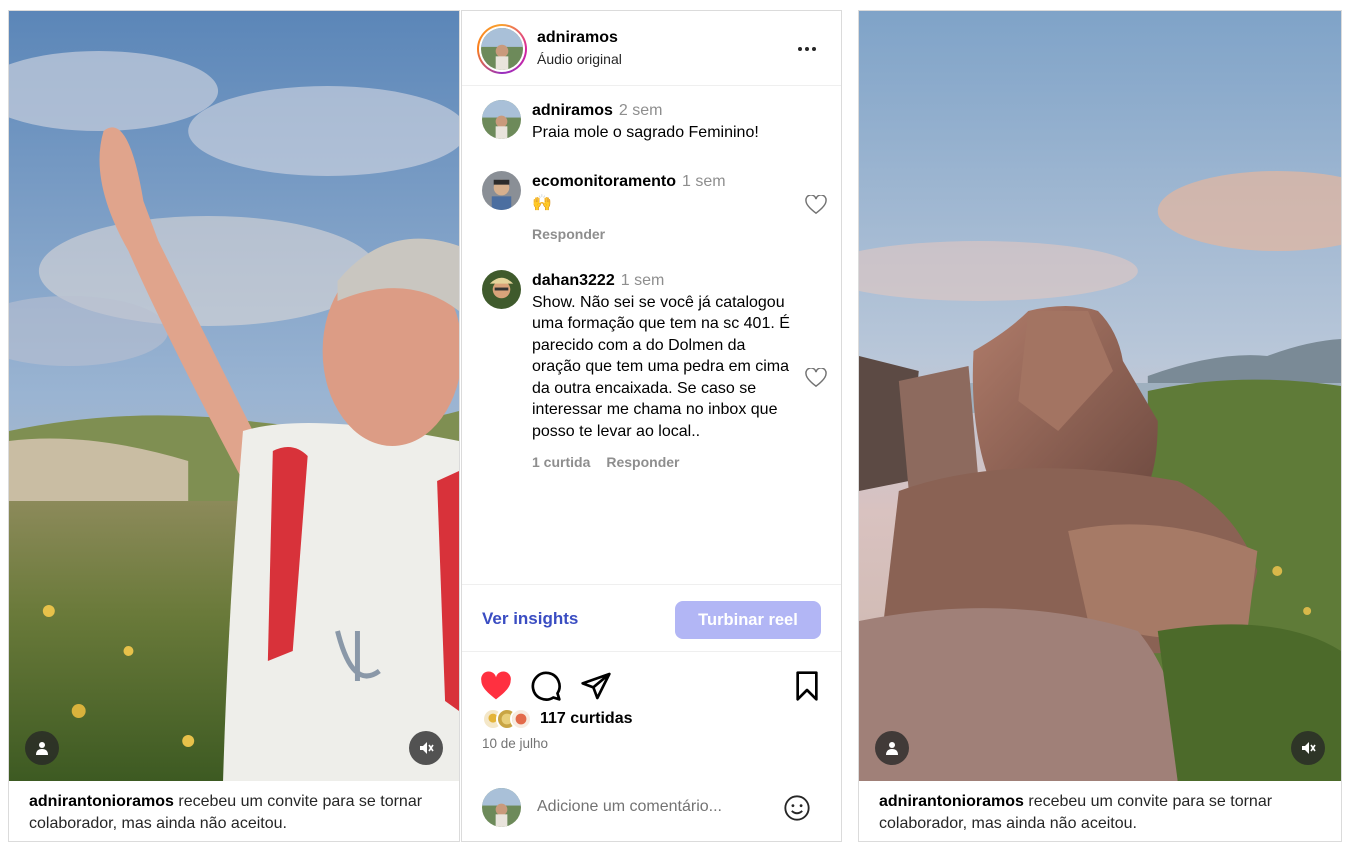 The height and width of the screenshot is (845, 1348). I want to click on post-actions, so click(651, 686).